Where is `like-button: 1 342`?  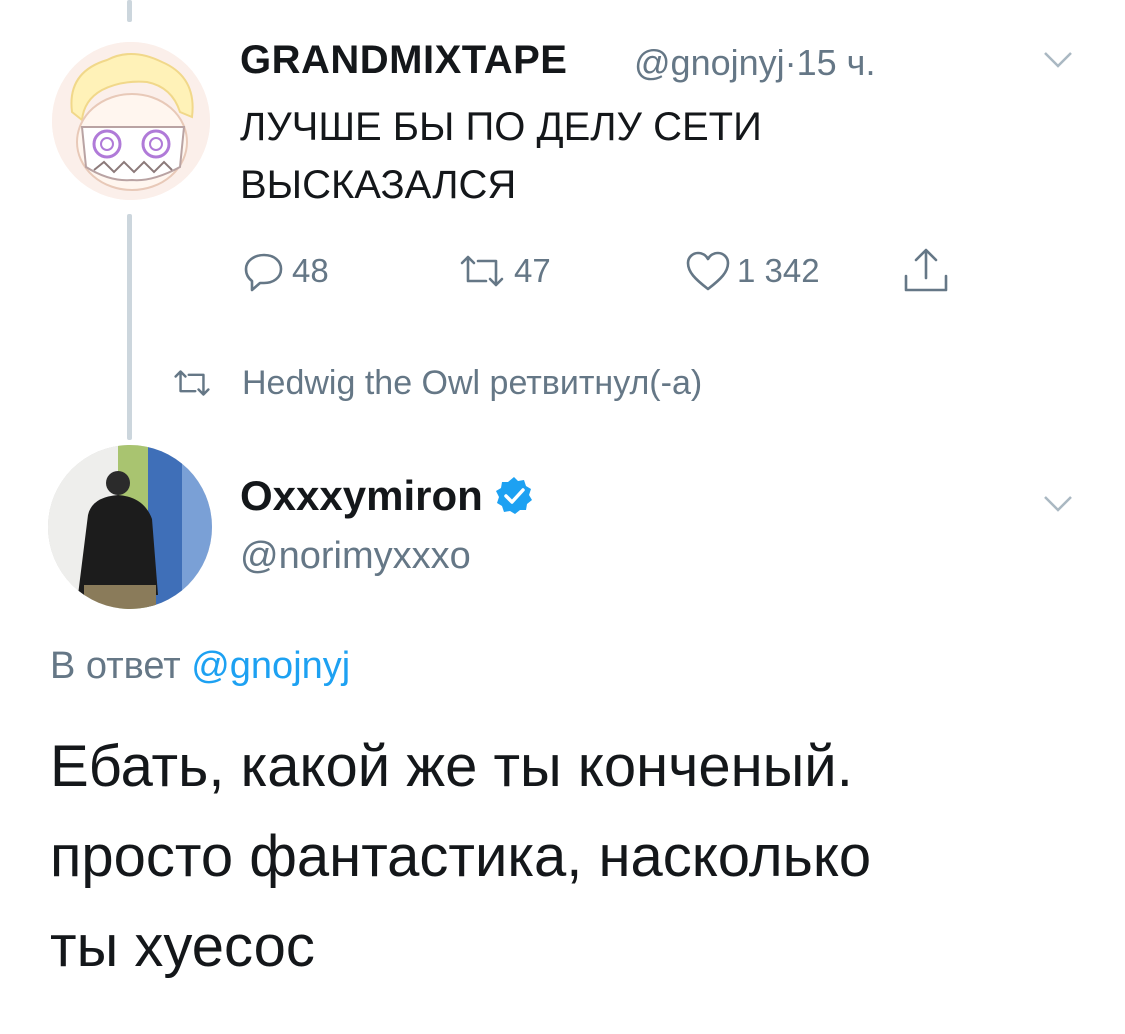 like-button: 1 342 is located at coordinates (752, 271).